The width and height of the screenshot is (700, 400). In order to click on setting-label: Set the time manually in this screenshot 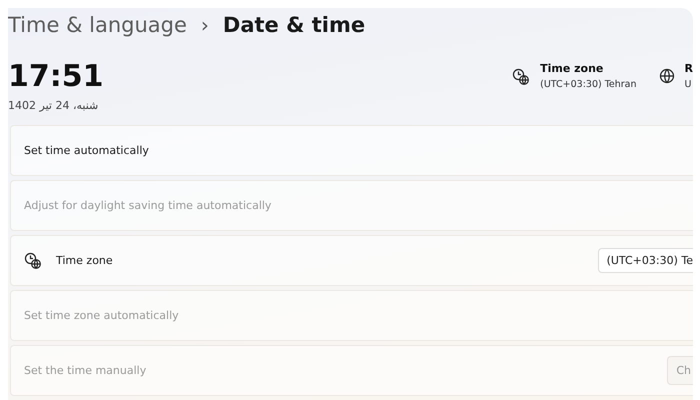, I will do `click(86, 370)`.